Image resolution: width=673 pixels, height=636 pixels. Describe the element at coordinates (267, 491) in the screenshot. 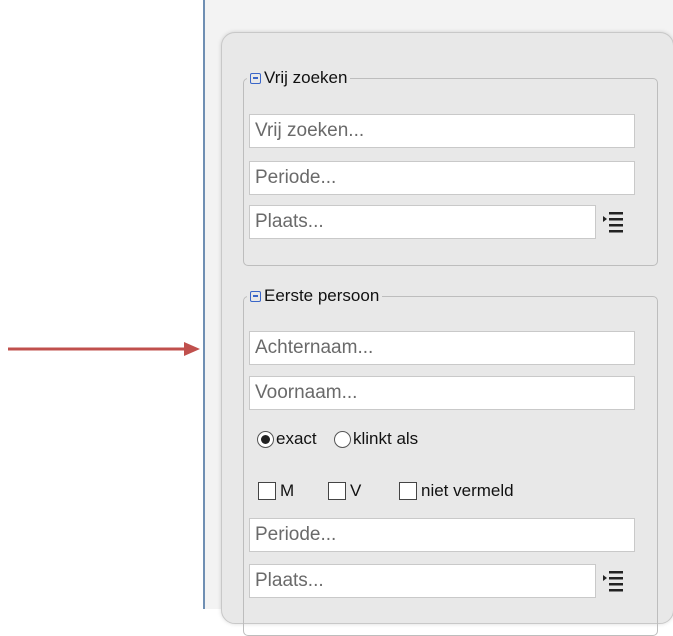

I see `checkbox-m` at that location.